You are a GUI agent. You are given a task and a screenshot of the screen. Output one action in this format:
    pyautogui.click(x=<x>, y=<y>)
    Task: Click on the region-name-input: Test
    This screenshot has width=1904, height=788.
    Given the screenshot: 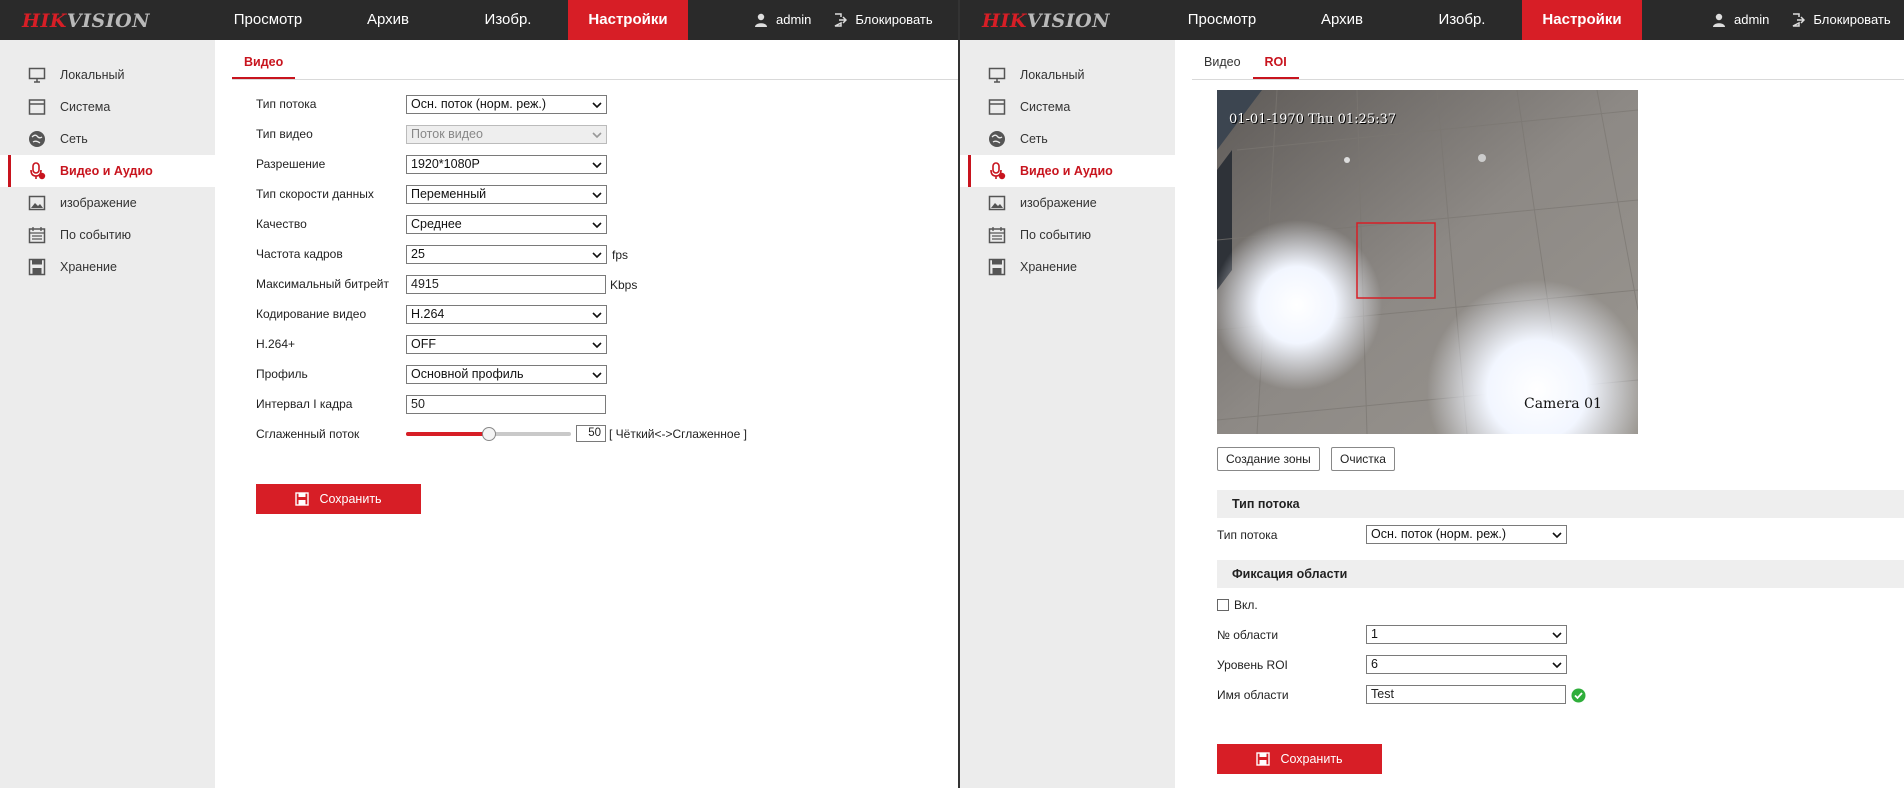 What is the action you would take?
    pyautogui.click(x=1466, y=694)
    